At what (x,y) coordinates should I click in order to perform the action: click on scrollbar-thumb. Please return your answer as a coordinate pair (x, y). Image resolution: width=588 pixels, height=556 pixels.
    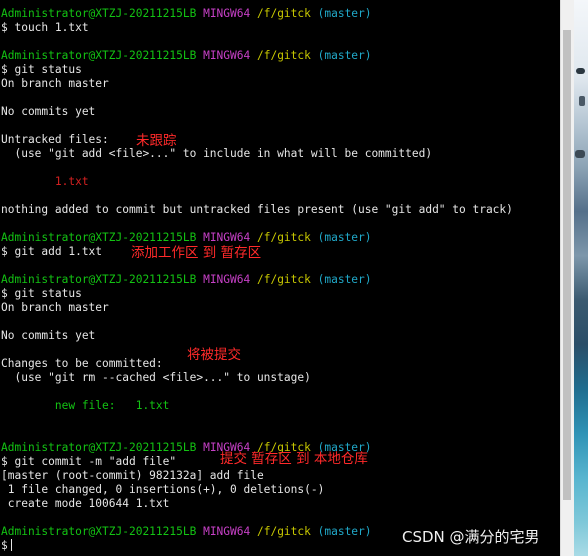
    Looking at the image, I should click on (567, 265).